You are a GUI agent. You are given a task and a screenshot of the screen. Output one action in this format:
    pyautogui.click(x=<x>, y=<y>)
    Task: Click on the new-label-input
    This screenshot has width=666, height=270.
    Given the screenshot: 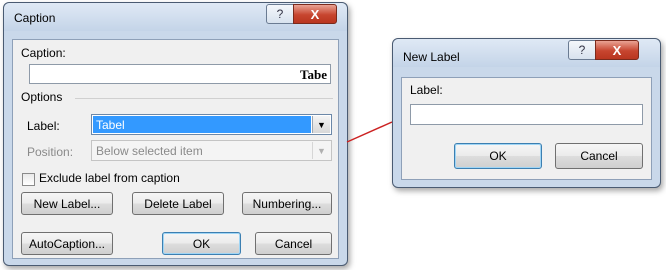 What is the action you would take?
    pyautogui.click(x=526, y=114)
    